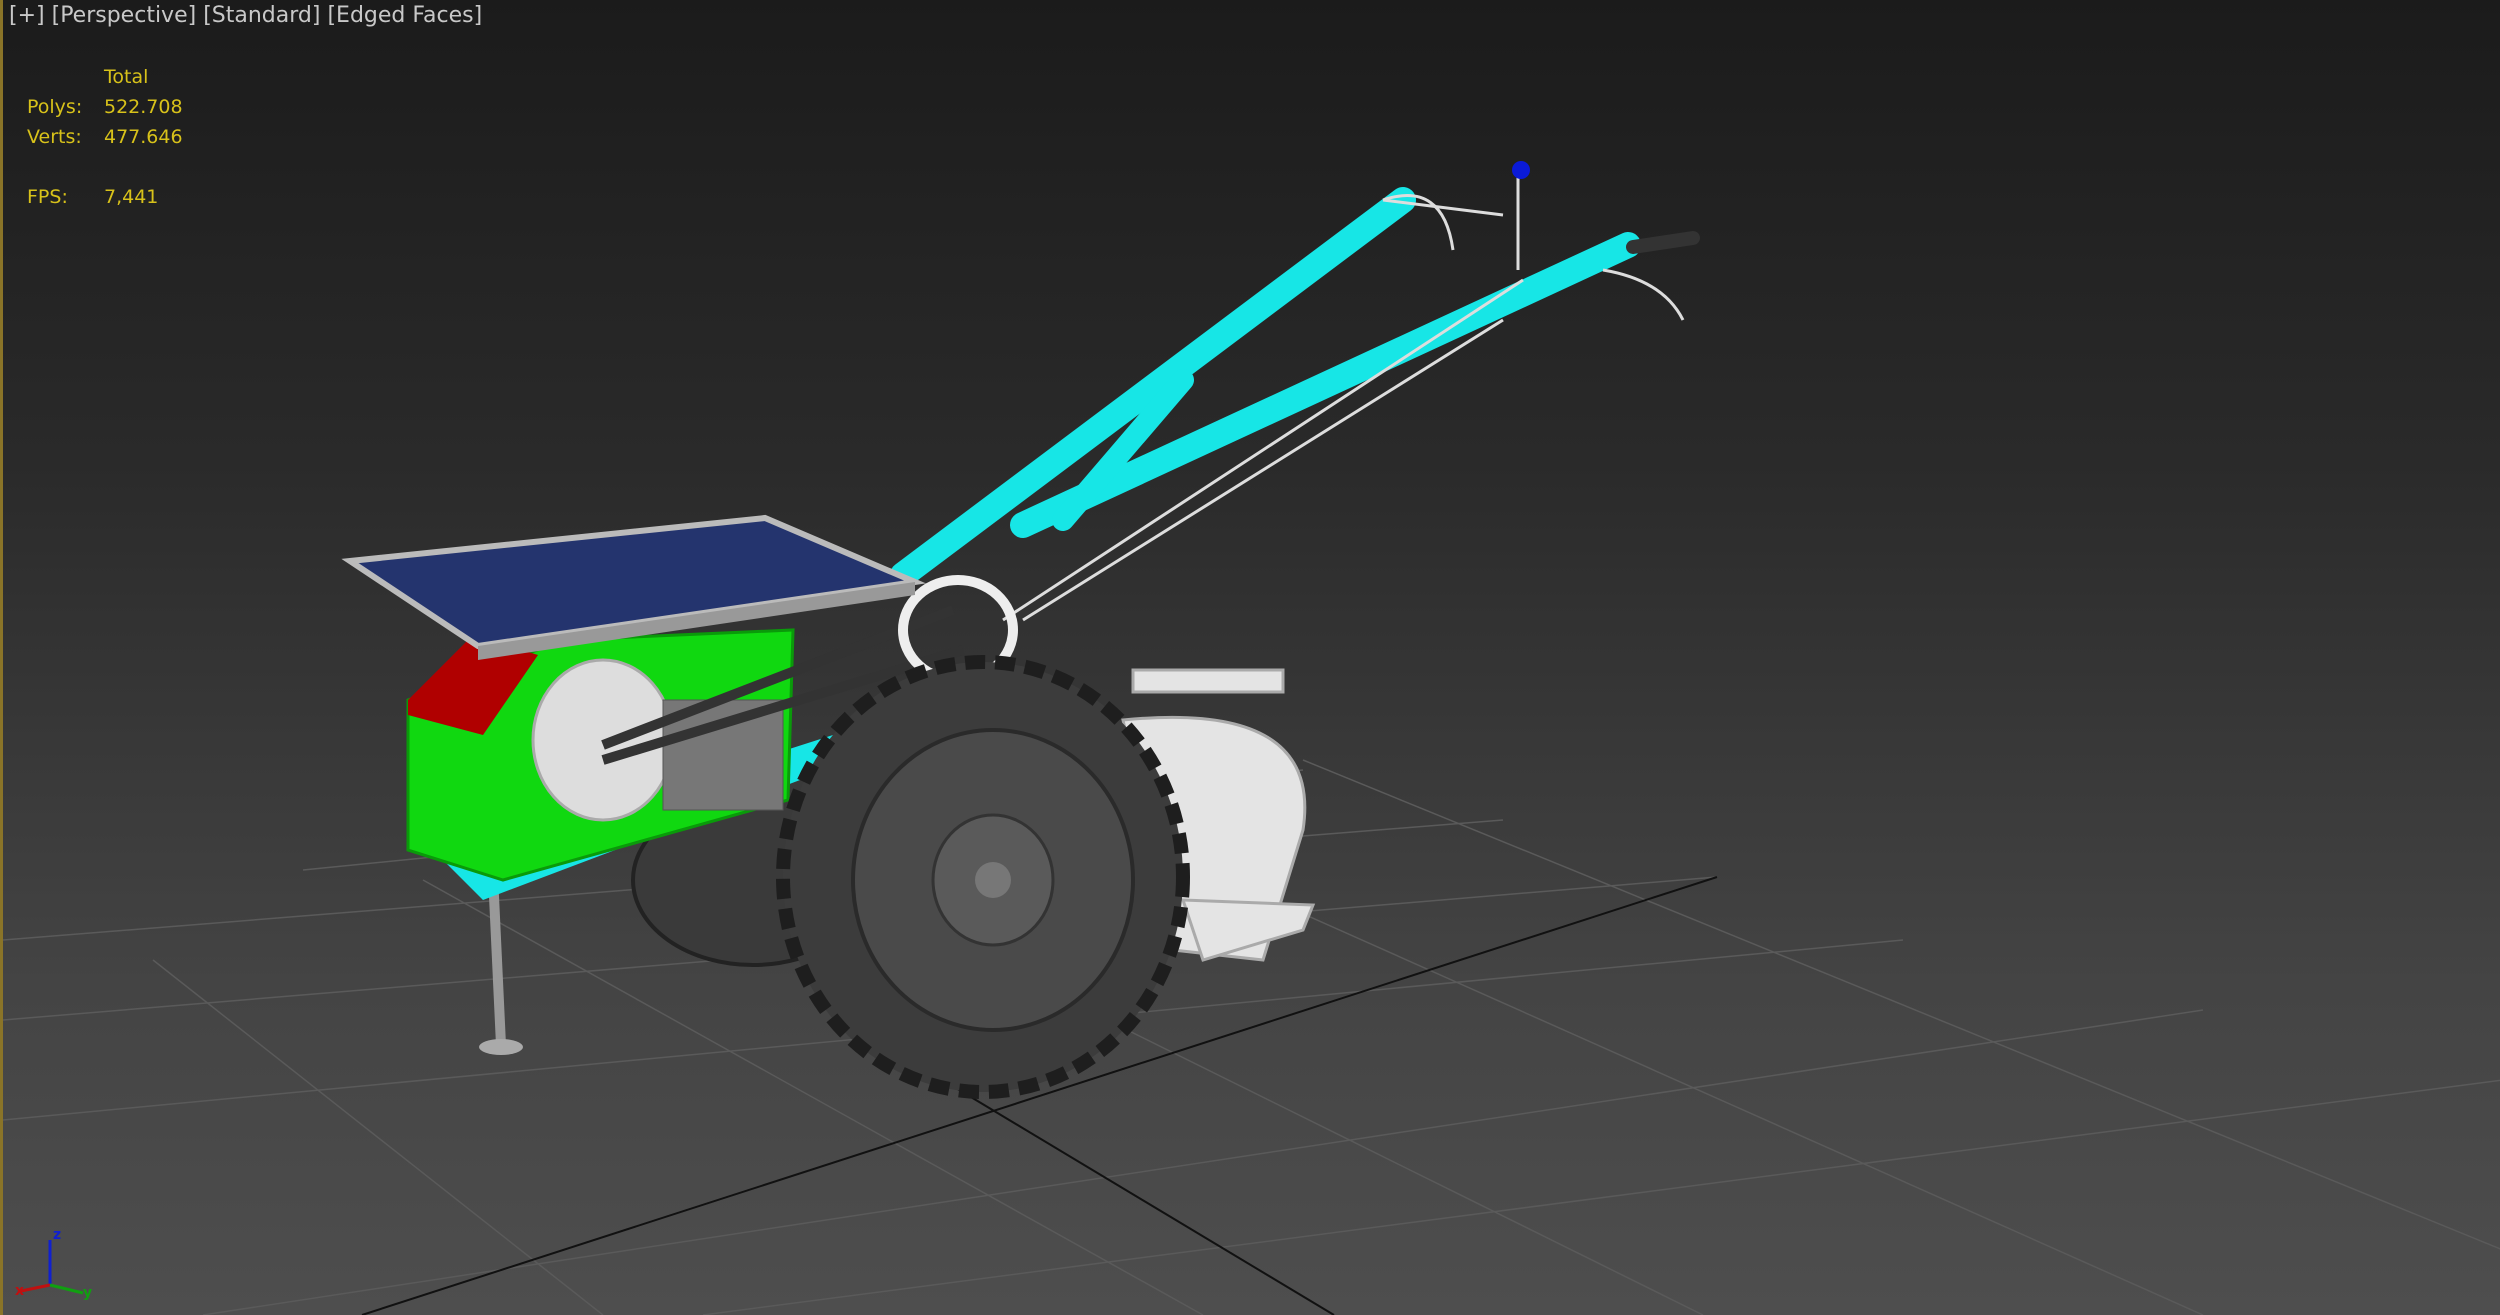  What do you see at coordinates (1663, 242) in the screenshot?
I see `handle-grip` at bounding box center [1663, 242].